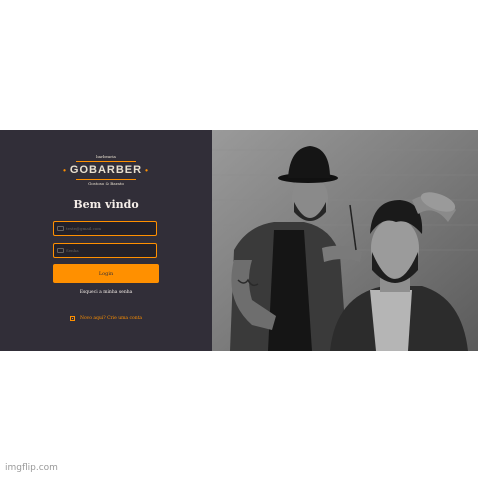 The width and height of the screenshot is (478, 480). Describe the element at coordinates (106, 161) in the screenshot. I see `logo-rule-top` at that location.